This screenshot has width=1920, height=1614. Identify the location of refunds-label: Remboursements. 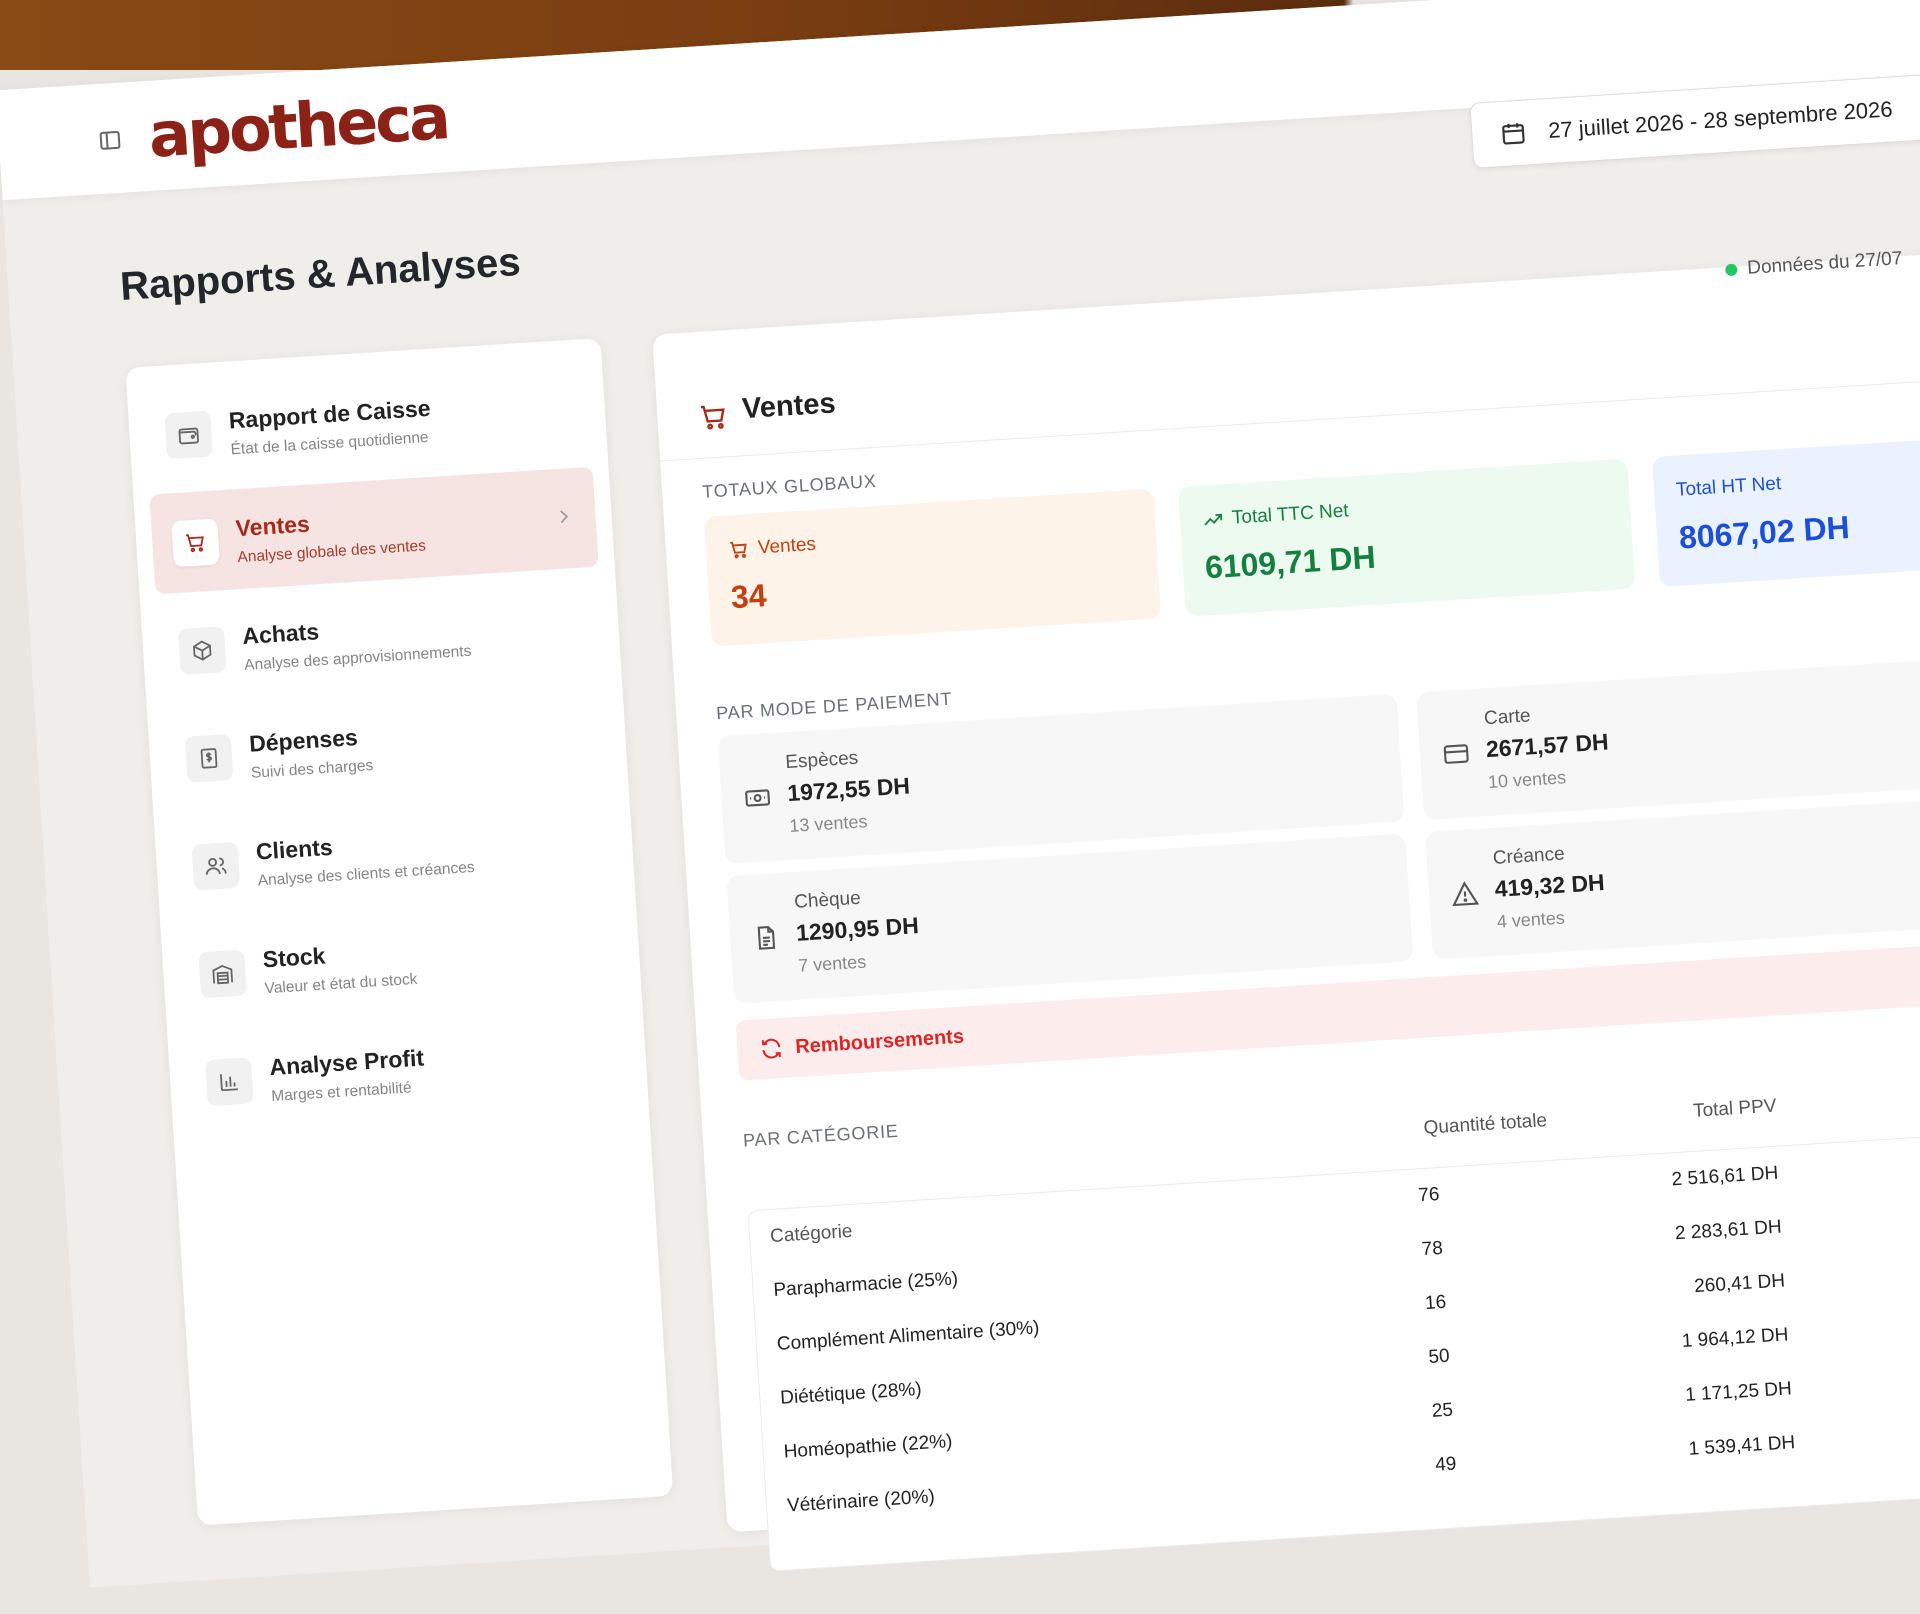
(880, 1042).